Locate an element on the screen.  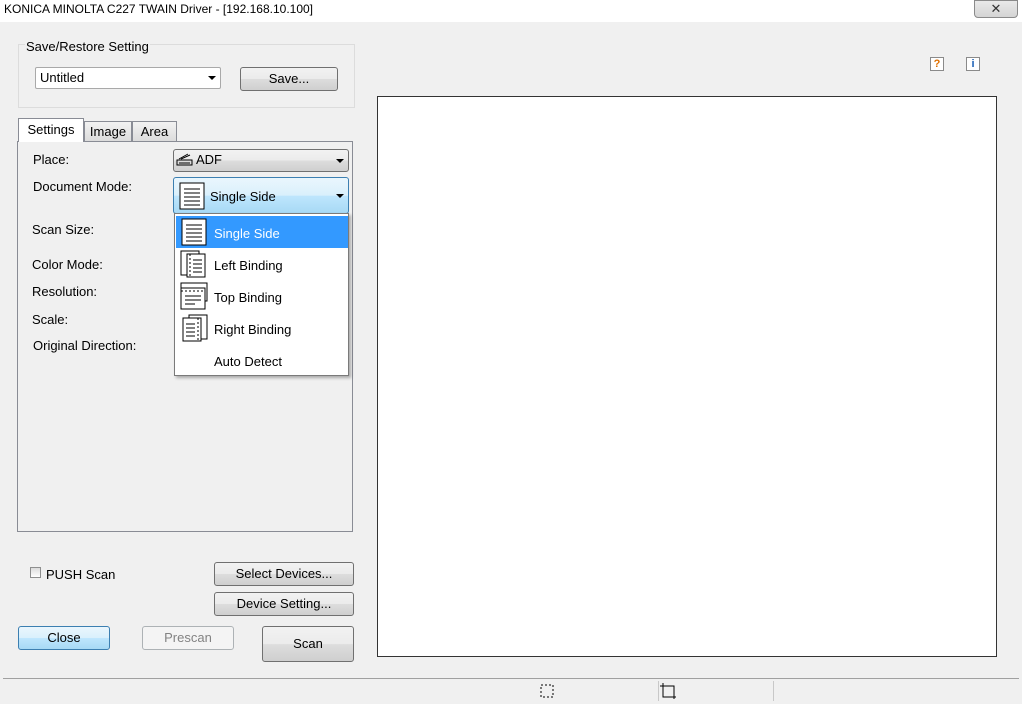
scale-label: Scale: is located at coordinates (50, 319).